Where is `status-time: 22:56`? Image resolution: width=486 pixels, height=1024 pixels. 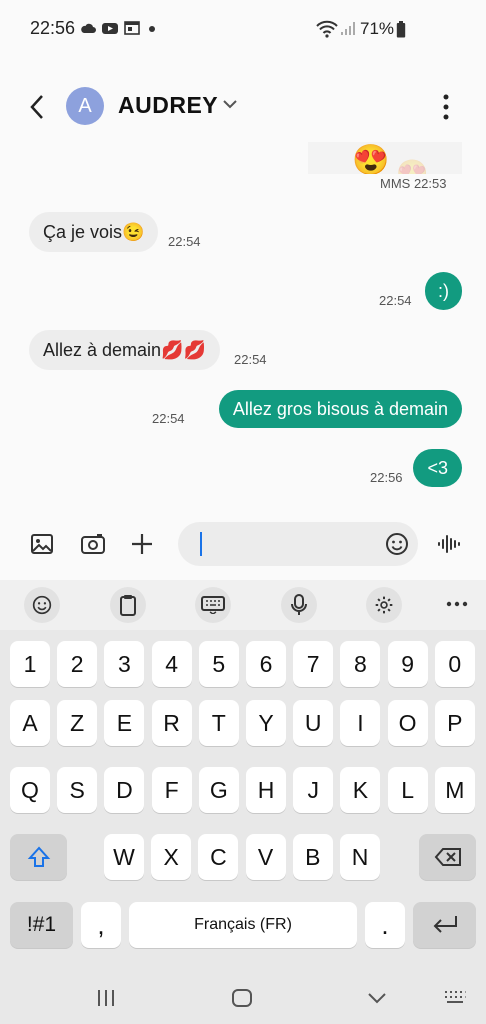 status-time: 22:56 is located at coordinates (53, 28).